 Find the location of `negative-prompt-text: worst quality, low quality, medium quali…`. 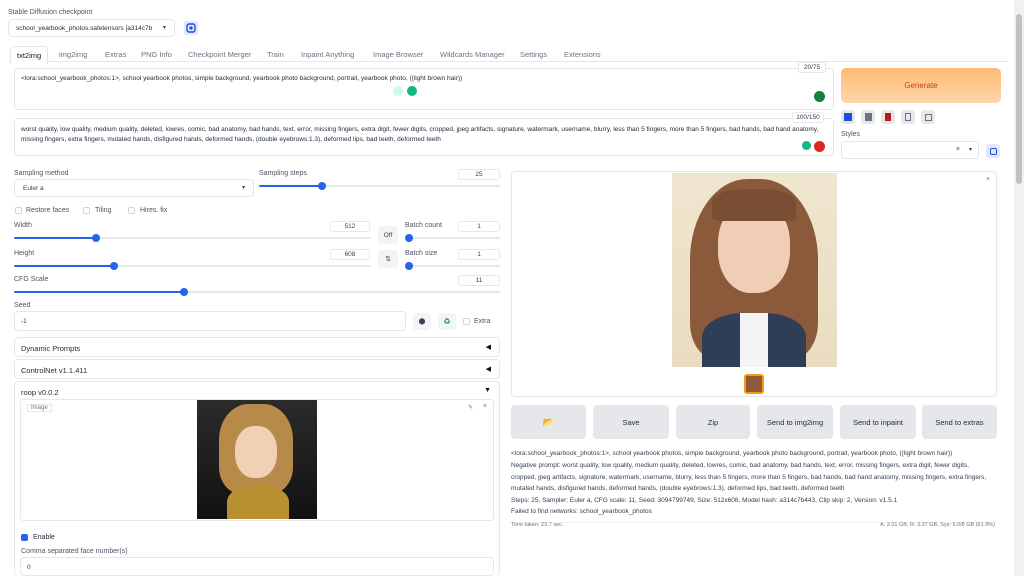

negative-prompt-text: worst quality, low quality, medium quali… is located at coordinates (420, 134).